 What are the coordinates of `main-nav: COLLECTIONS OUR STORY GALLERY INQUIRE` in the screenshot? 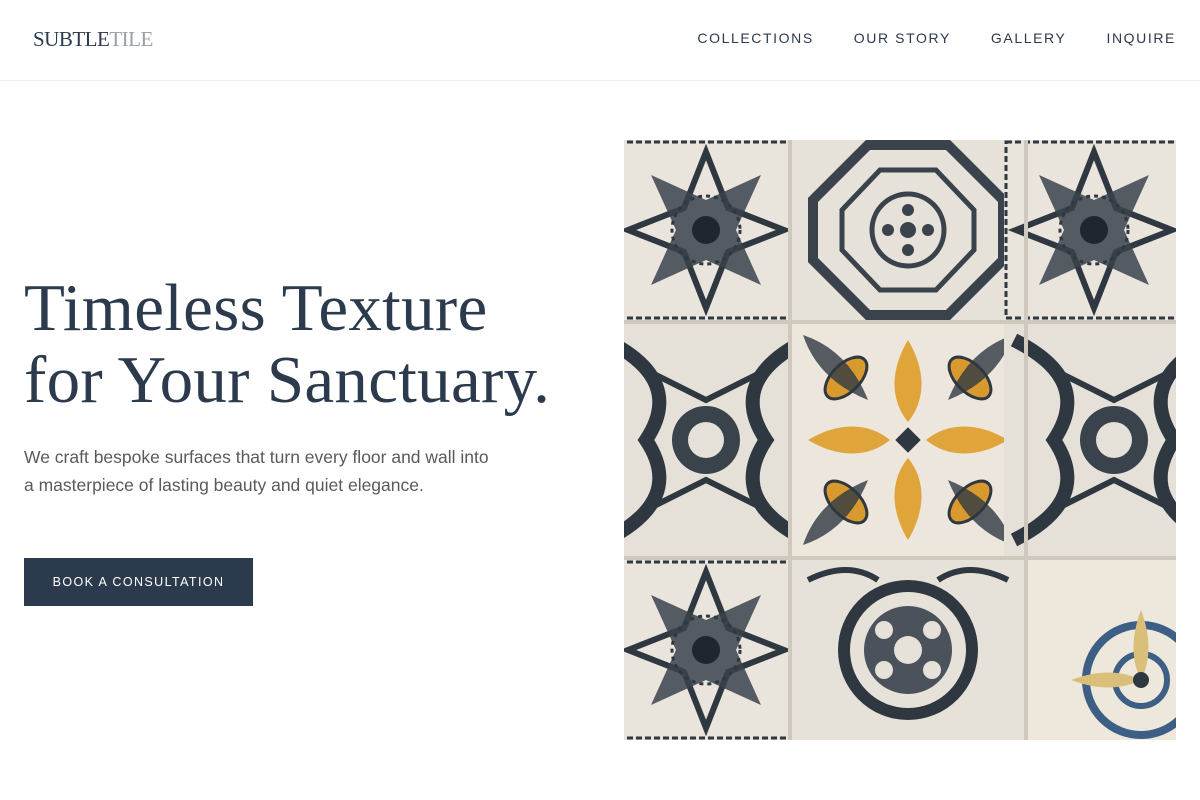 It's located at (936, 38).